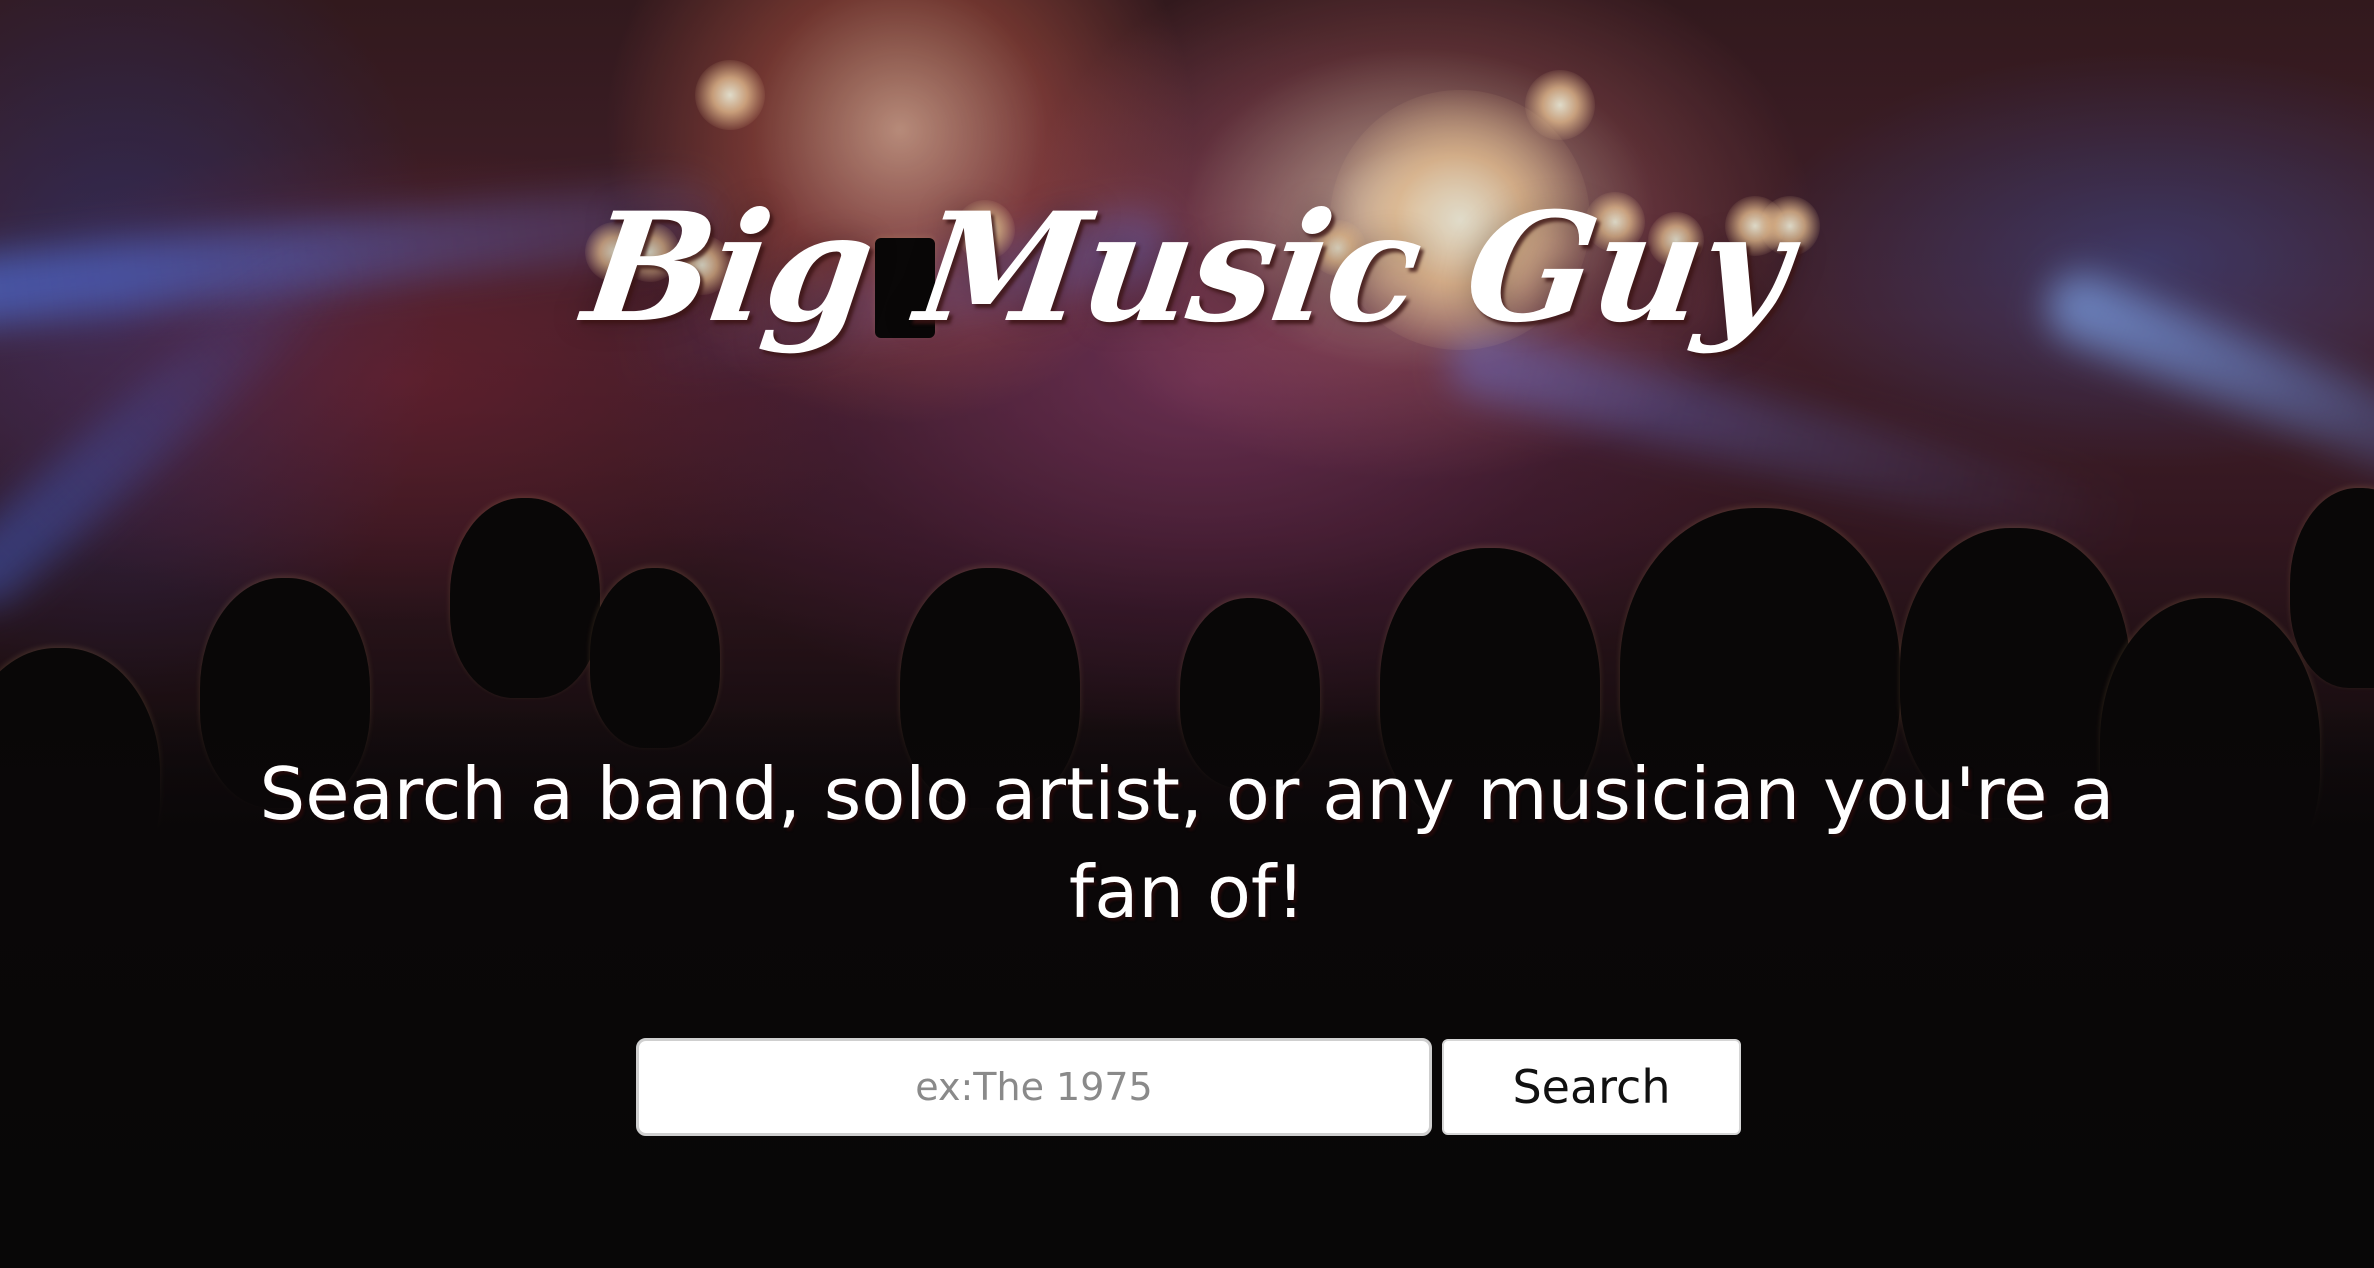 The image size is (2374, 1268). Describe the element at coordinates (1034, 1087) in the screenshot. I see `artist-search-input` at that location.